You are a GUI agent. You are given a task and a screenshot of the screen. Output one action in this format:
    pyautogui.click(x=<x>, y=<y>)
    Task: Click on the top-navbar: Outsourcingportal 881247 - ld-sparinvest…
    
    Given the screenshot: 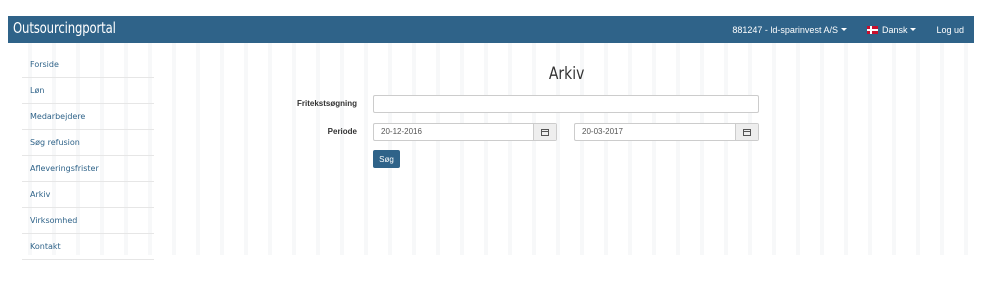 What is the action you would take?
    pyautogui.click(x=491, y=29)
    